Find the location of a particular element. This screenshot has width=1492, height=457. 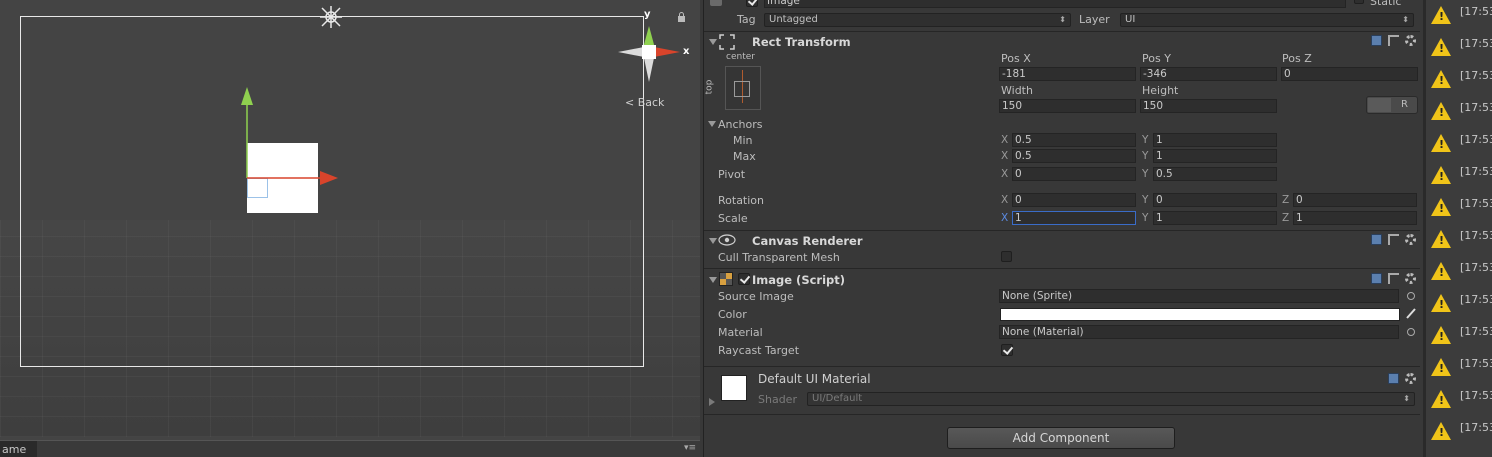

scene-tab-game: ame is located at coordinates (18, 448).